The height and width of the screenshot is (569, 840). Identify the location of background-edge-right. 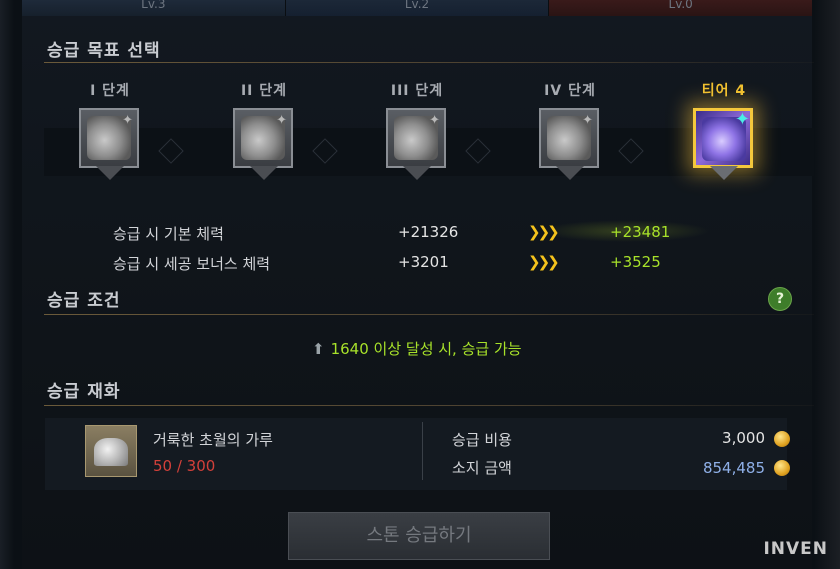
(827, 284).